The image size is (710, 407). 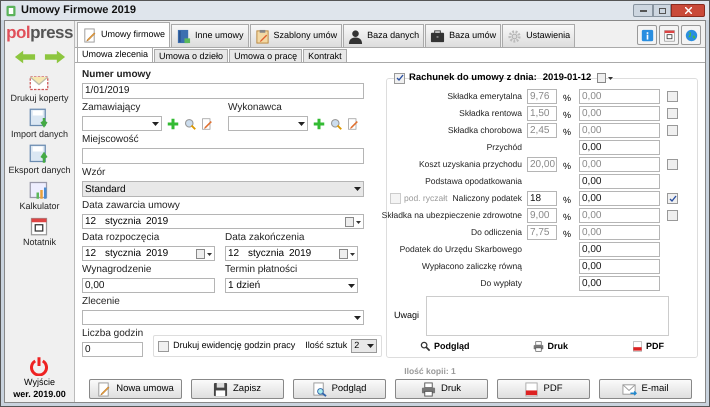 I want to click on maximize-button, so click(x=662, y=10).